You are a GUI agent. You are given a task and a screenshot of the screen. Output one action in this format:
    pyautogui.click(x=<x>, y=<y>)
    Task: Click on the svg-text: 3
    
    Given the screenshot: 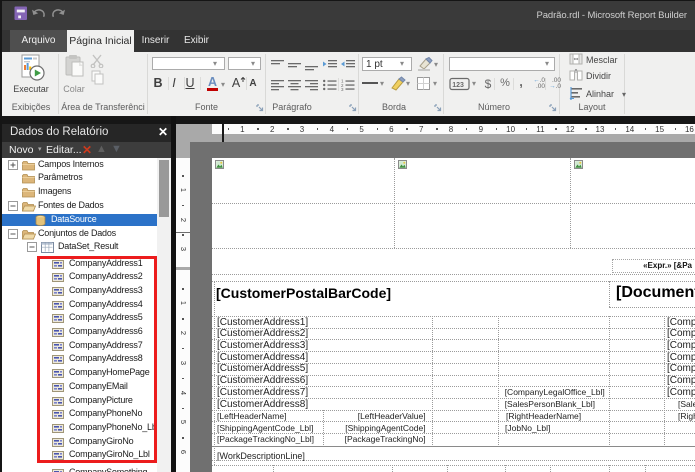 What is the action you would take?
    pyautogui.click(x=342, y=89)
    